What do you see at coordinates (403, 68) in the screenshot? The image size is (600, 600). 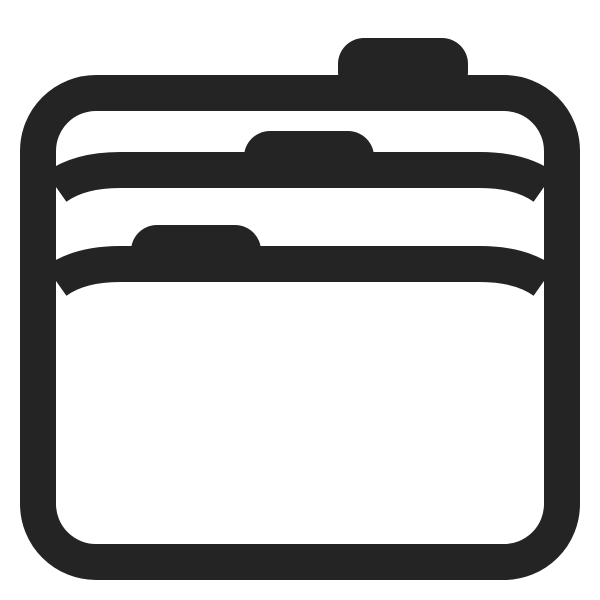 I see `folder-tab-back` at bounding box center [403, 68].